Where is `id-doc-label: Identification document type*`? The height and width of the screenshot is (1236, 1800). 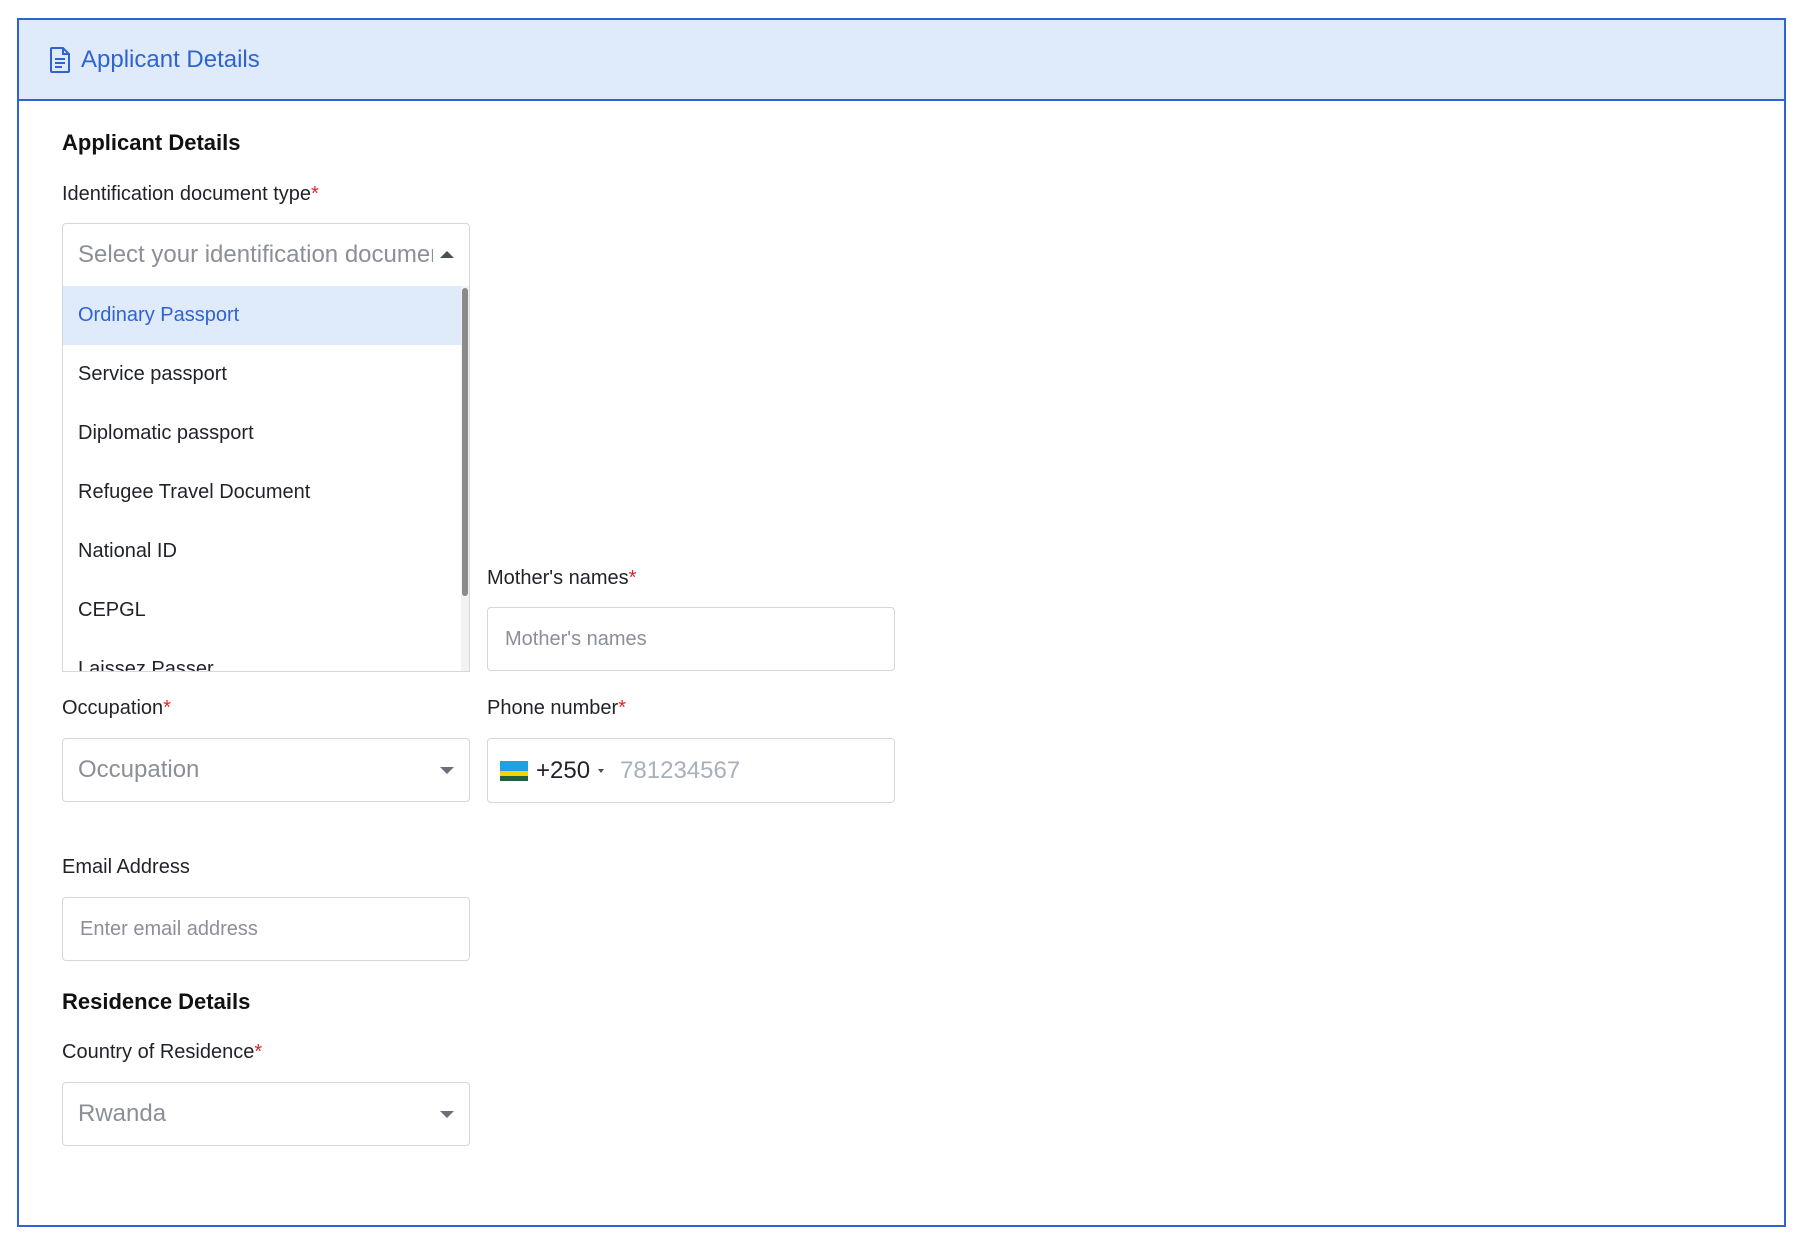
id-doc-label: Identification document type* is located at coordinates (190, 194).